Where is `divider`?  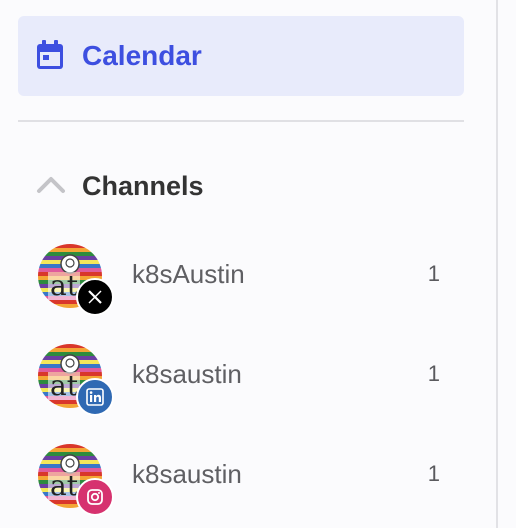 divider is located at coordinates (241, 121).